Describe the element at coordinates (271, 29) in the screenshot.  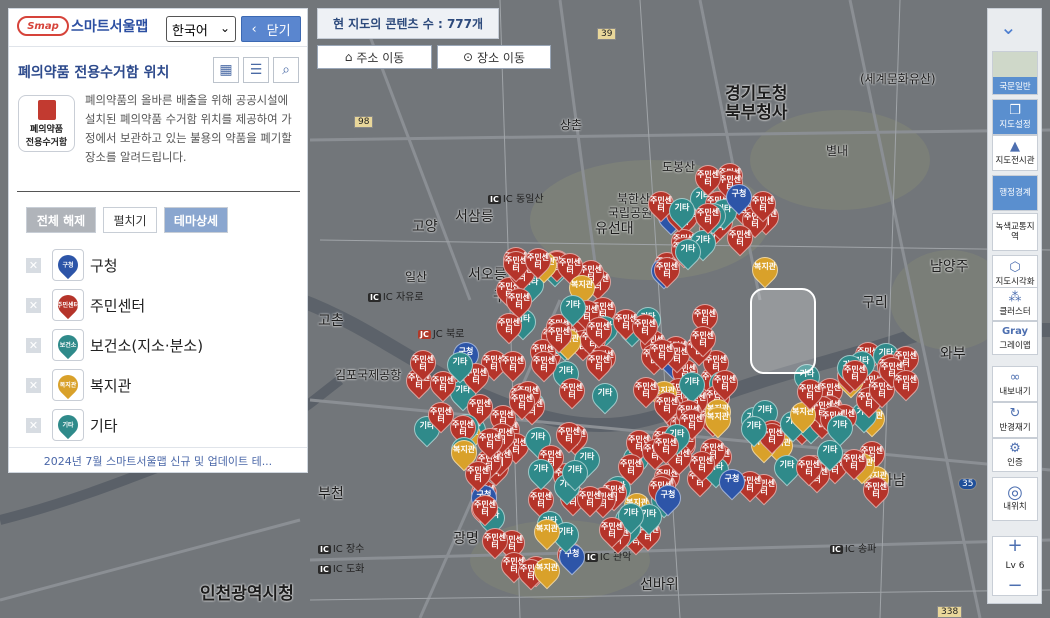
I see `close-panel-button: ‹ 닫기` at that location.